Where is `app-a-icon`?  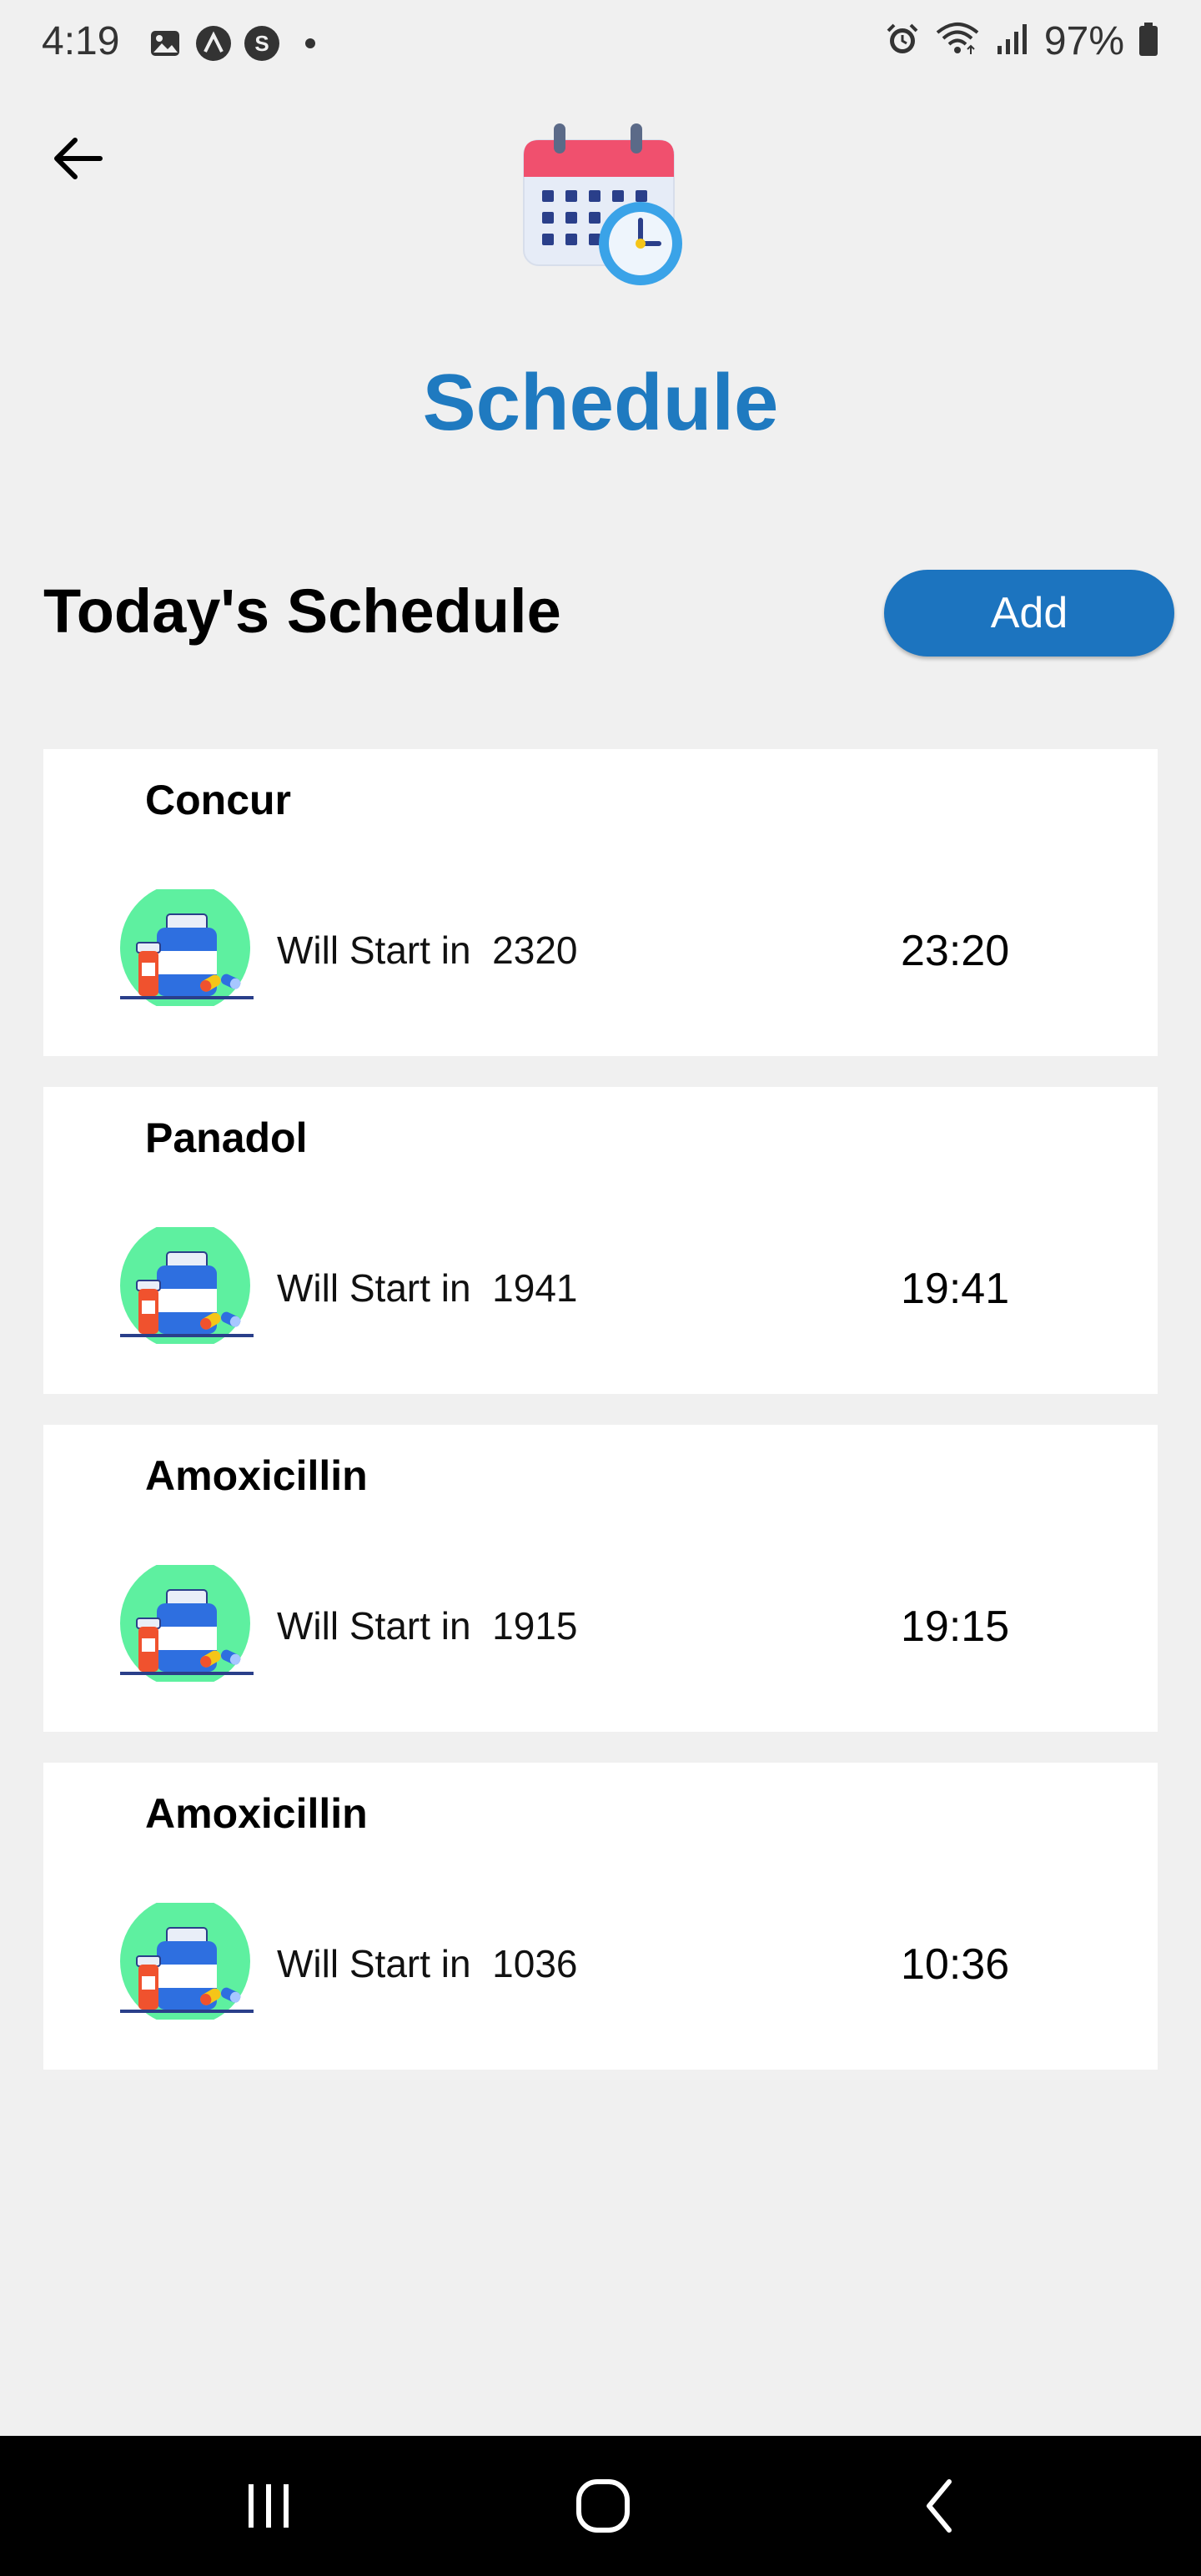 app-a-icon is located at coordinates (214, 43).